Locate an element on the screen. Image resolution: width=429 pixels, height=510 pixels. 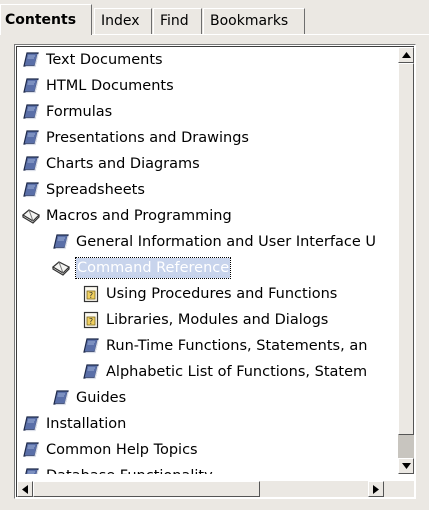
tree-item-label: Run-Time Functions, Statements, an is located at coordinates (237, 346).